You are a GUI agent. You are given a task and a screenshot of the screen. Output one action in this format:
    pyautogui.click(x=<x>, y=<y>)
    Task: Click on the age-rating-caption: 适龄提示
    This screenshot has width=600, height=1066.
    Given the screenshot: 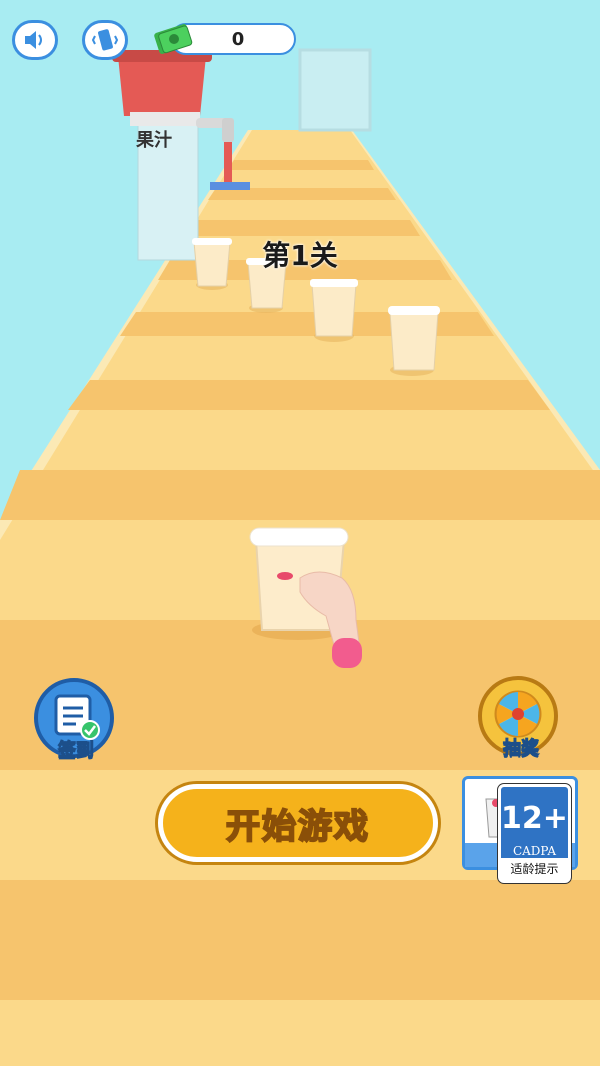 What is the action you would take?
    pyautogui.click(x=534, y=869)
    